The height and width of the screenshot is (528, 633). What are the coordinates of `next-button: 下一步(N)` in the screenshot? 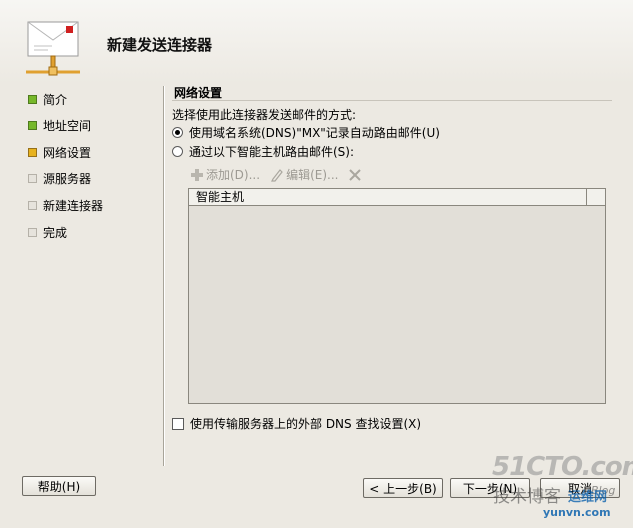 It's located at (490, 488).